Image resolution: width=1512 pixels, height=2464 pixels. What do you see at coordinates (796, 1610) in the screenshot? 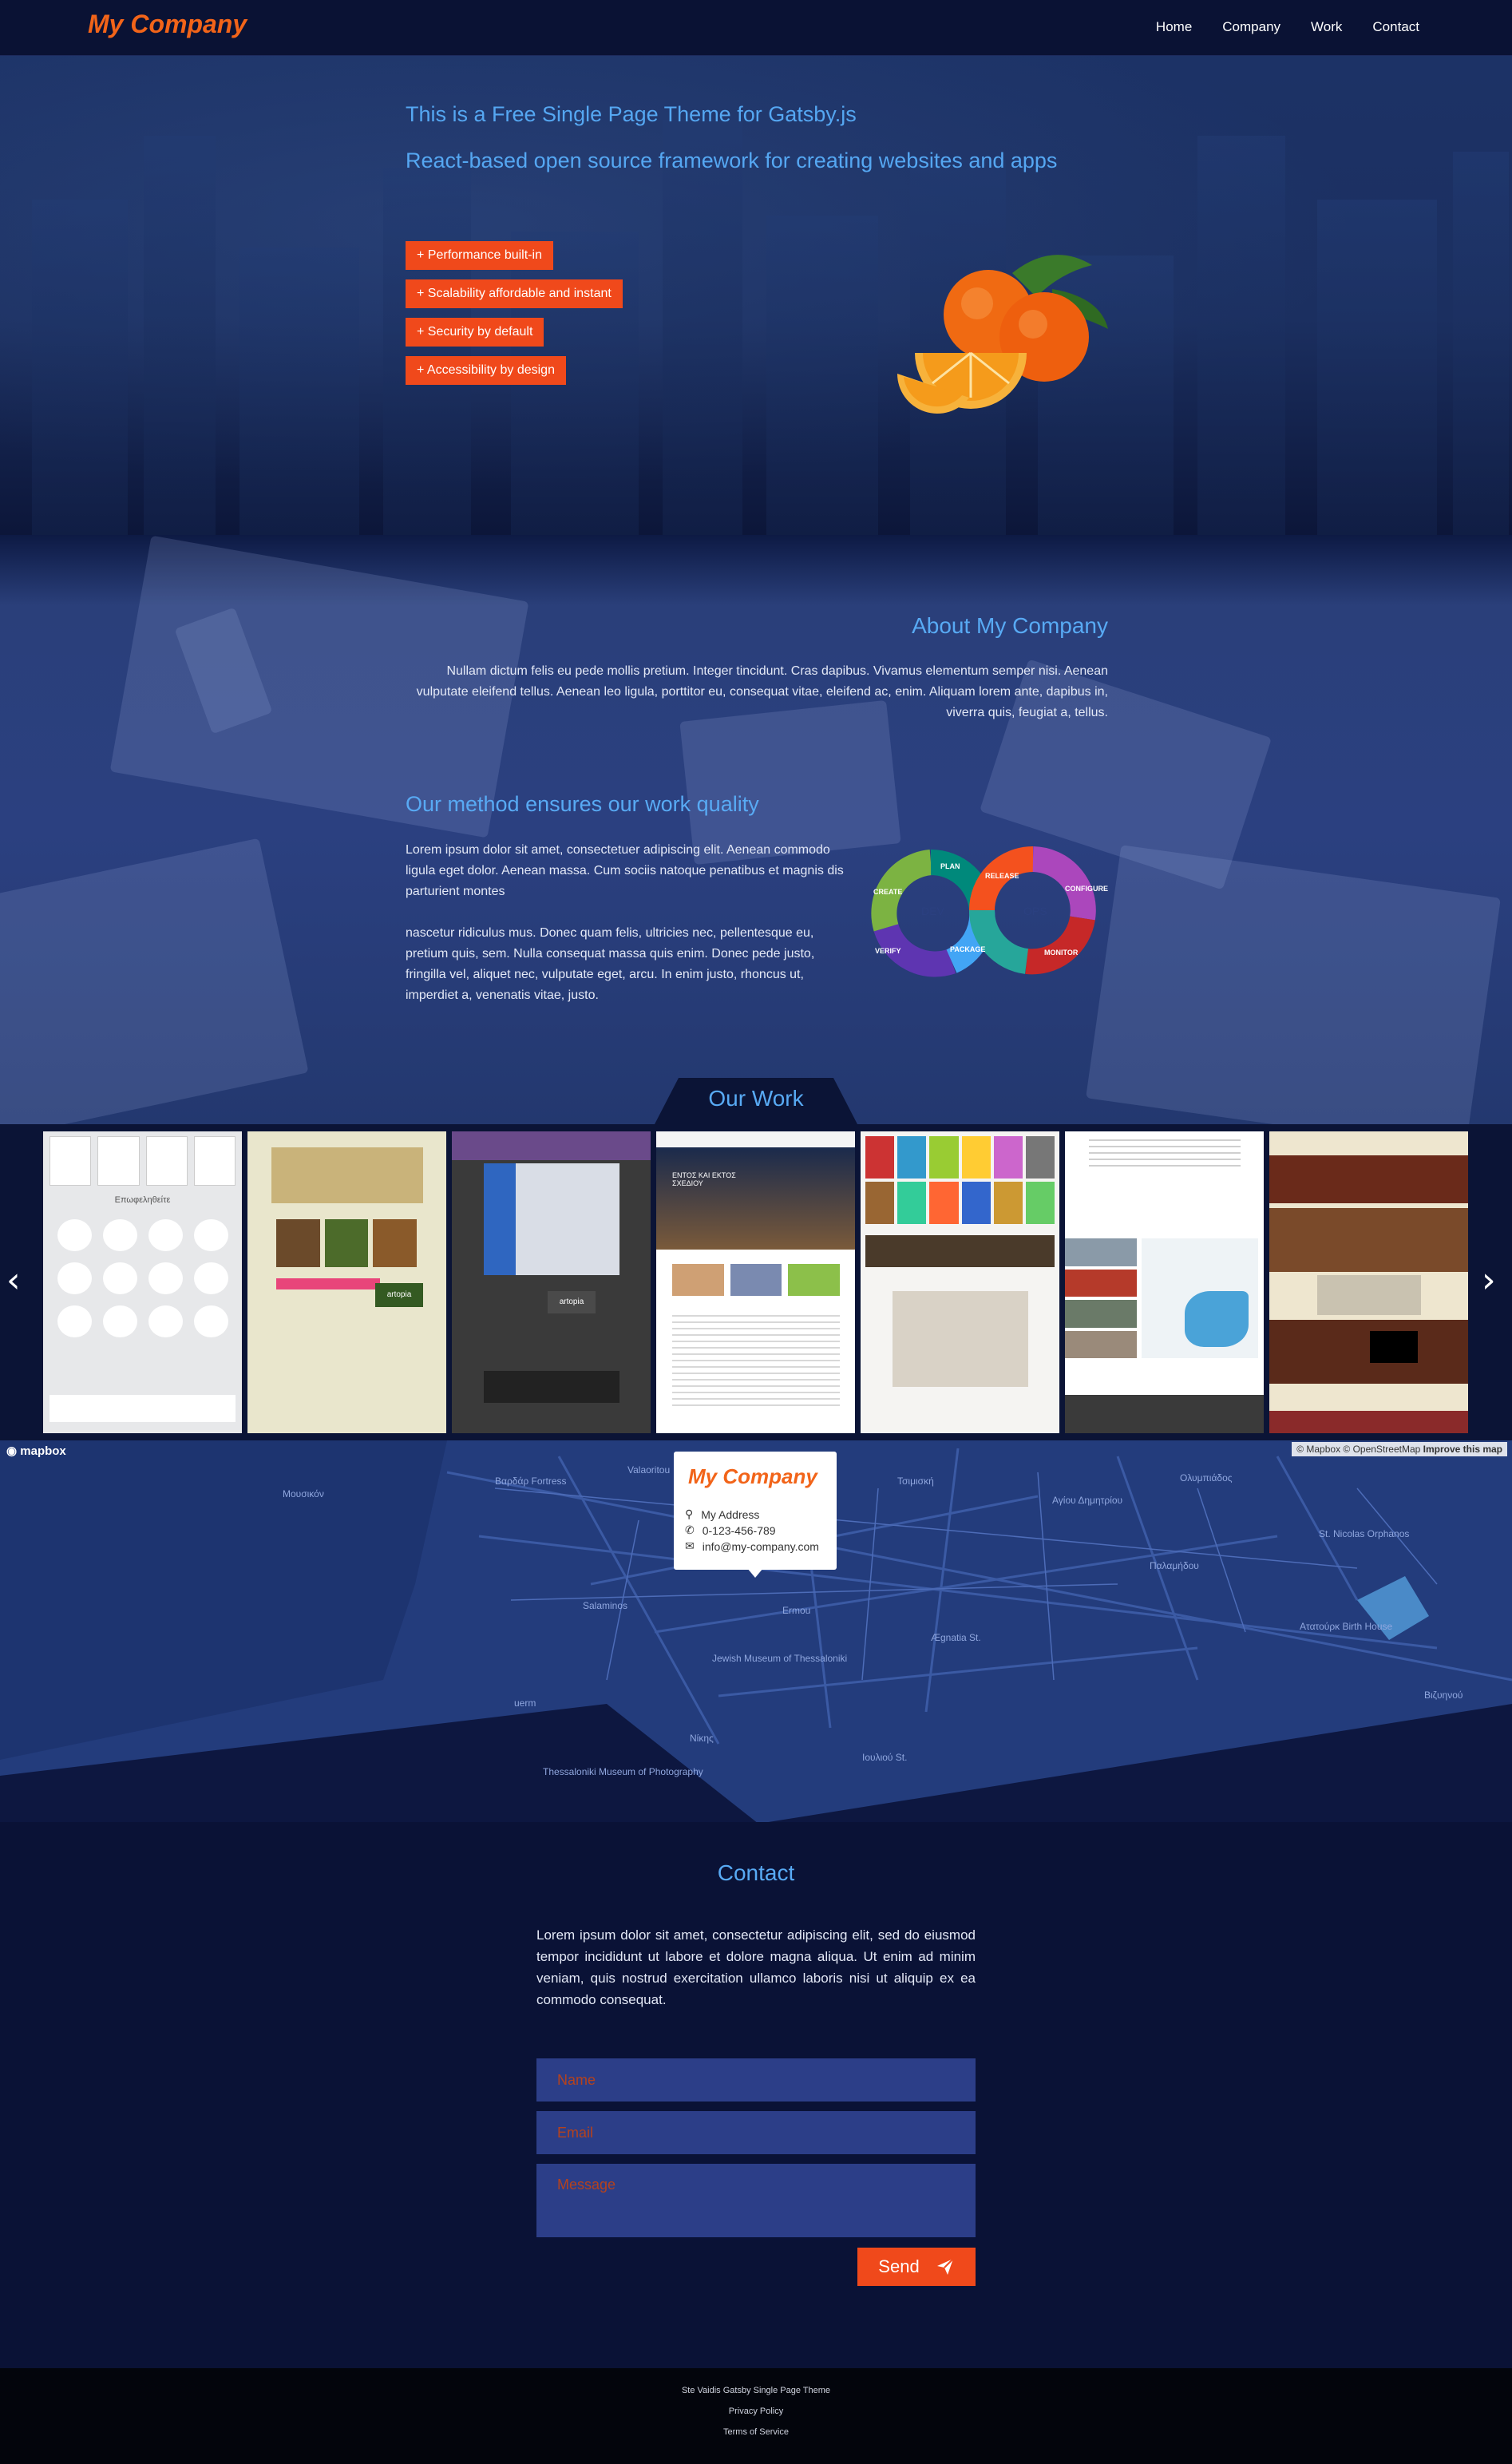
I see `map-street-label: Ermou` at bounding box center [796, 1610].